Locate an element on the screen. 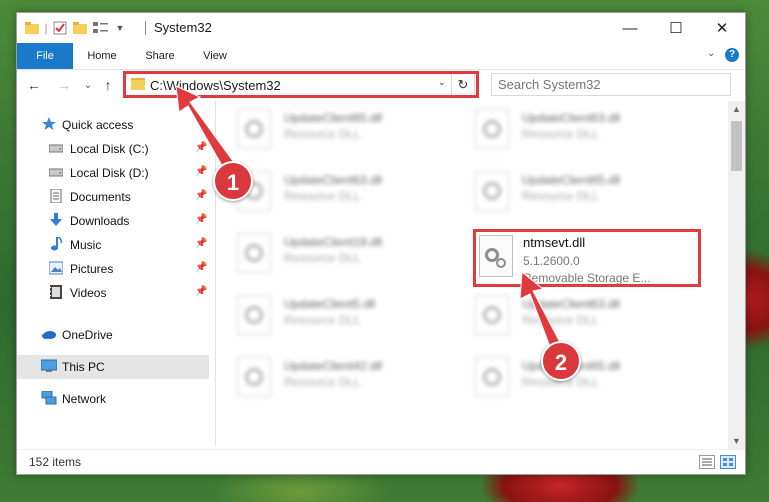 This screenshot has height=502, width=769. up-button: ↑ is located at coordinates (108, 85).